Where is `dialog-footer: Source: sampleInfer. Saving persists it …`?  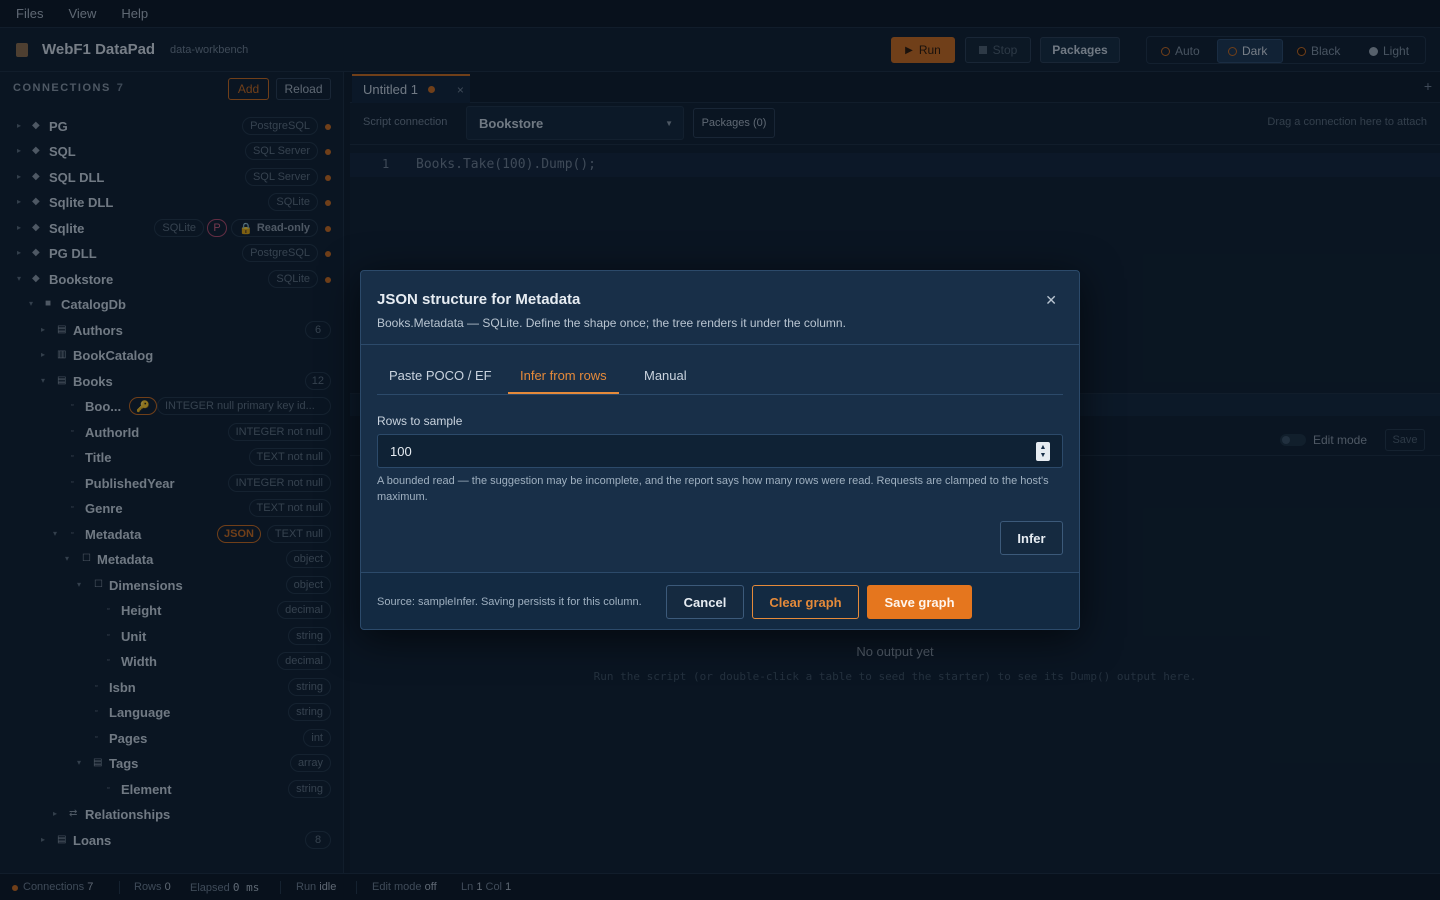
dialog-footer: Source: sampleInfer. Saving persists it … is located at coordinates (720, 600).